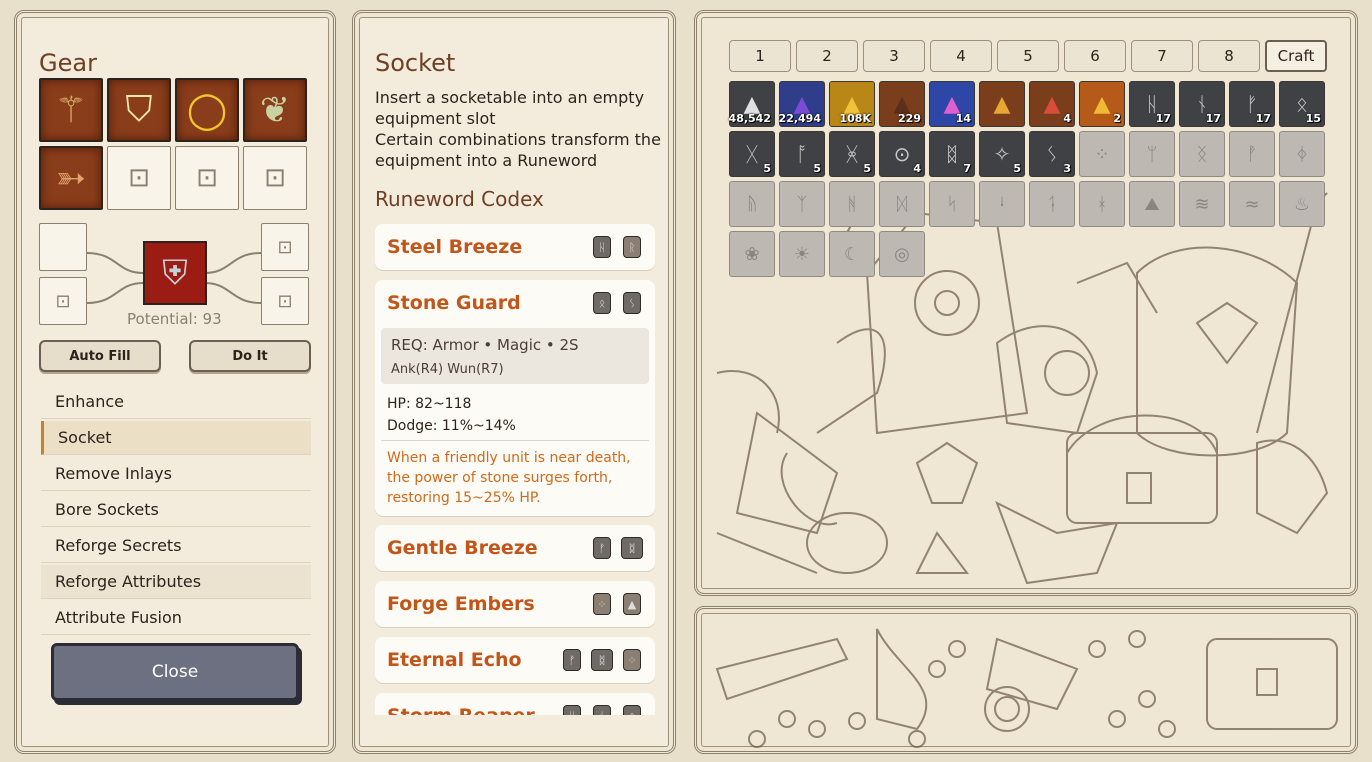 Image resolution: width=1372 pixels, height=762 pixels. Describe the element at coordinates (902, 204) in the screenshot. I see `rune-slot-empty: ᛞ` at that location.